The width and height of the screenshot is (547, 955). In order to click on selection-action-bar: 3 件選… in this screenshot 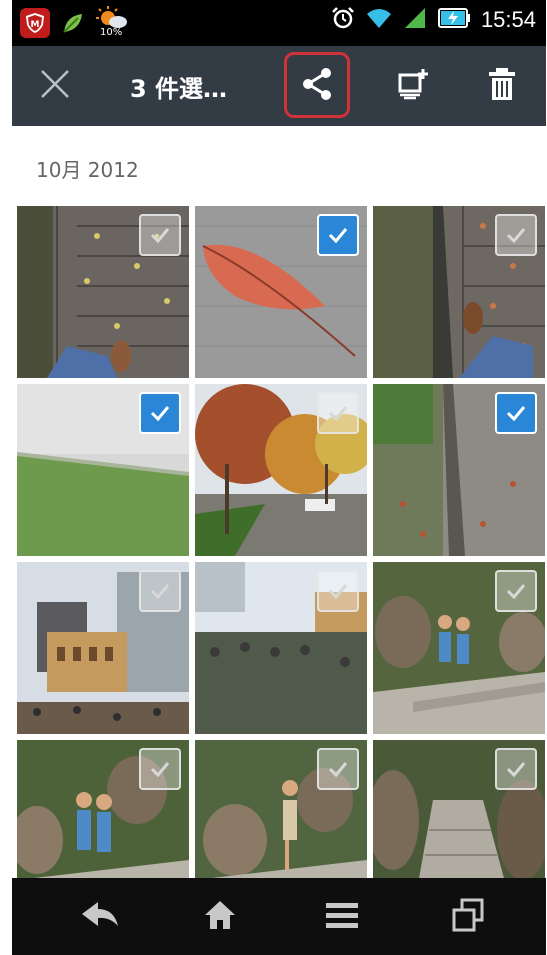, I will do `click(279, 86)`.